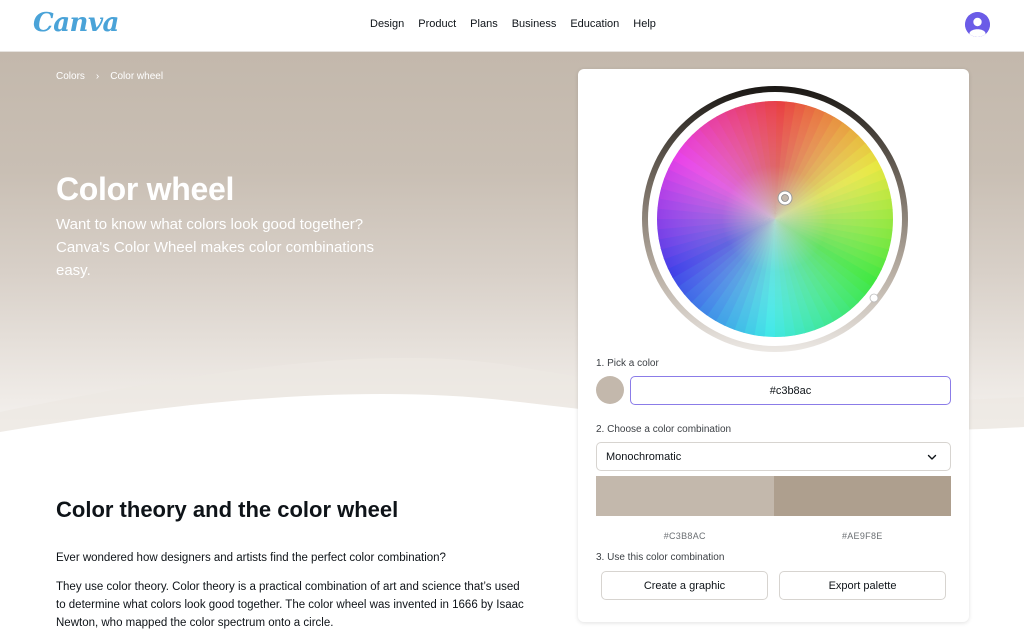  Describe the element at coordinates (773, 456) in the screenshot. I see `combination-select: Monochromatic` at that location.